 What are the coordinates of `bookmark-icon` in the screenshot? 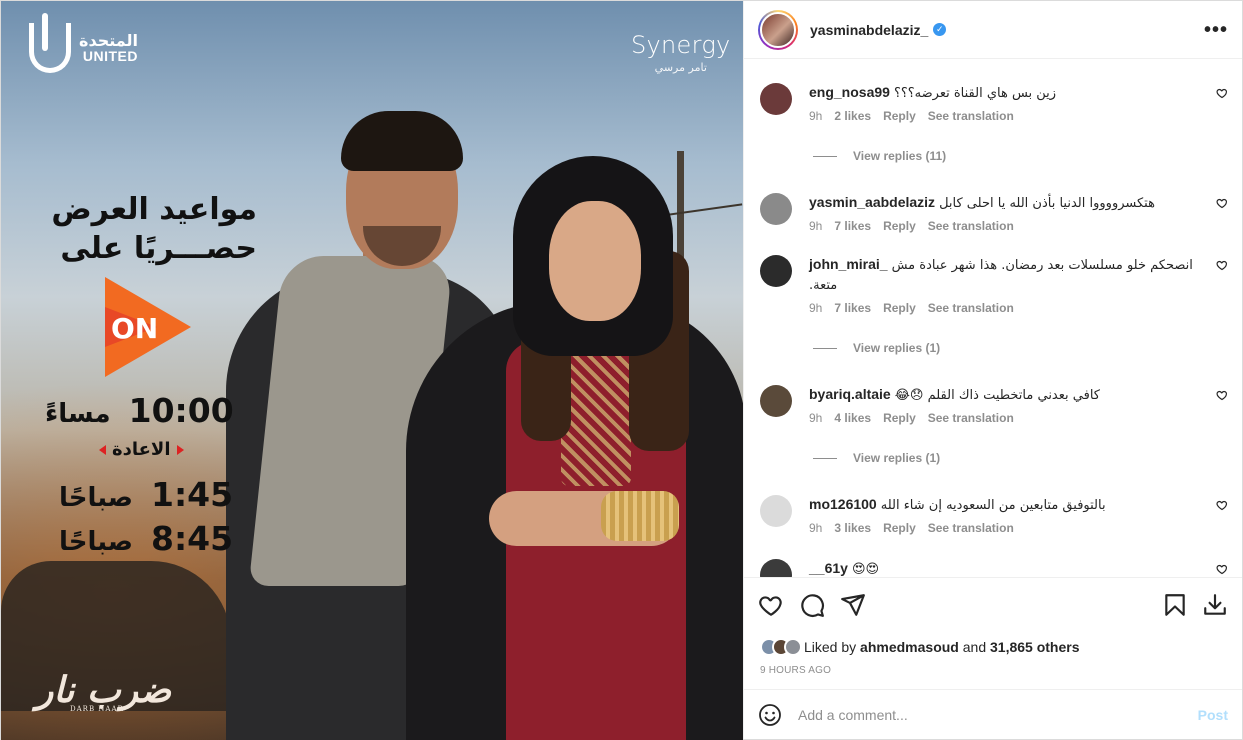 It's located at (1175, 605).